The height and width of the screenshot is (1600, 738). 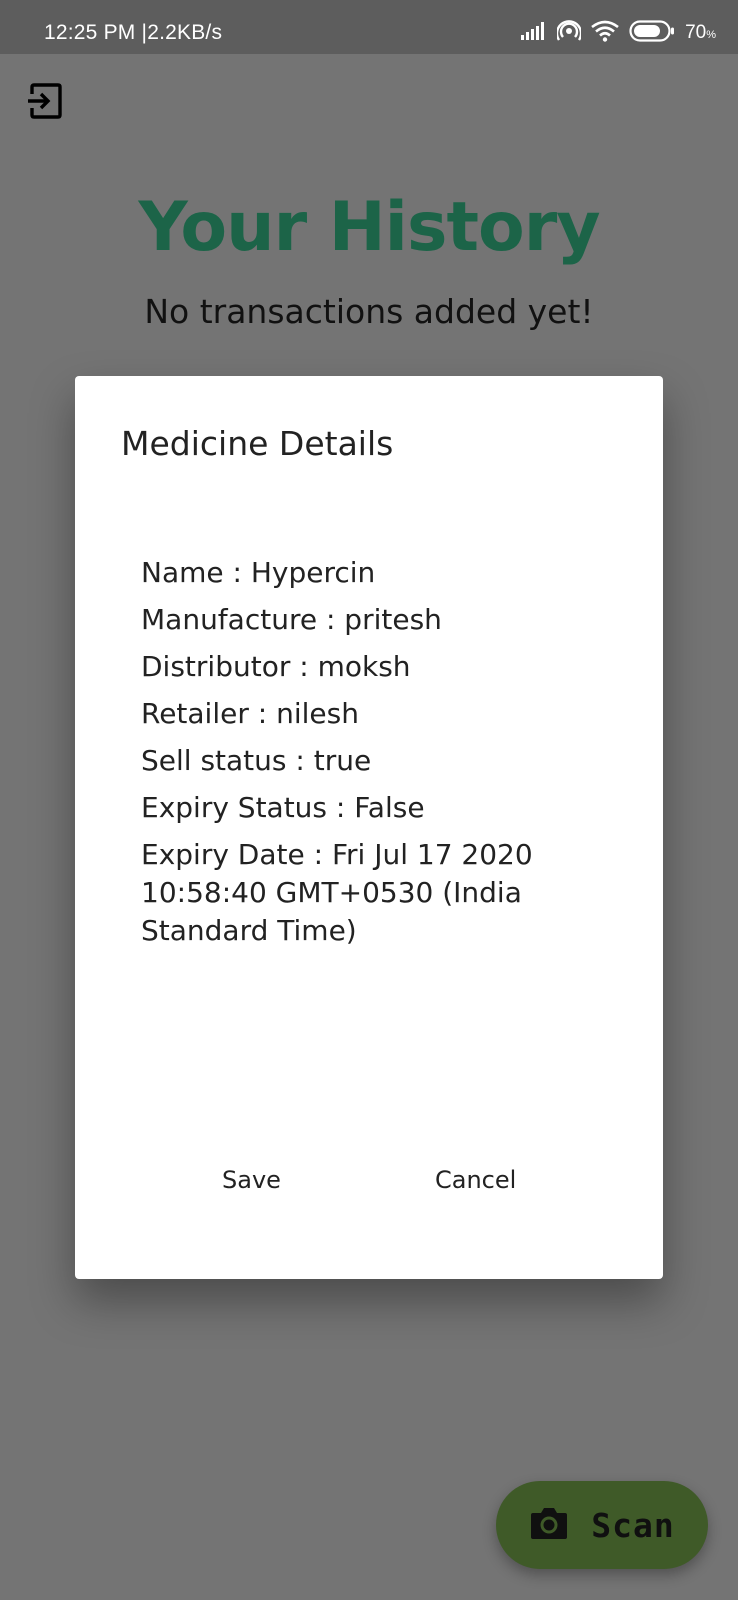 What do you see at coordinates (257, 443) in the screenshot?
I see `dialog-title: Medicine Details` at bounding box center [257, 443].